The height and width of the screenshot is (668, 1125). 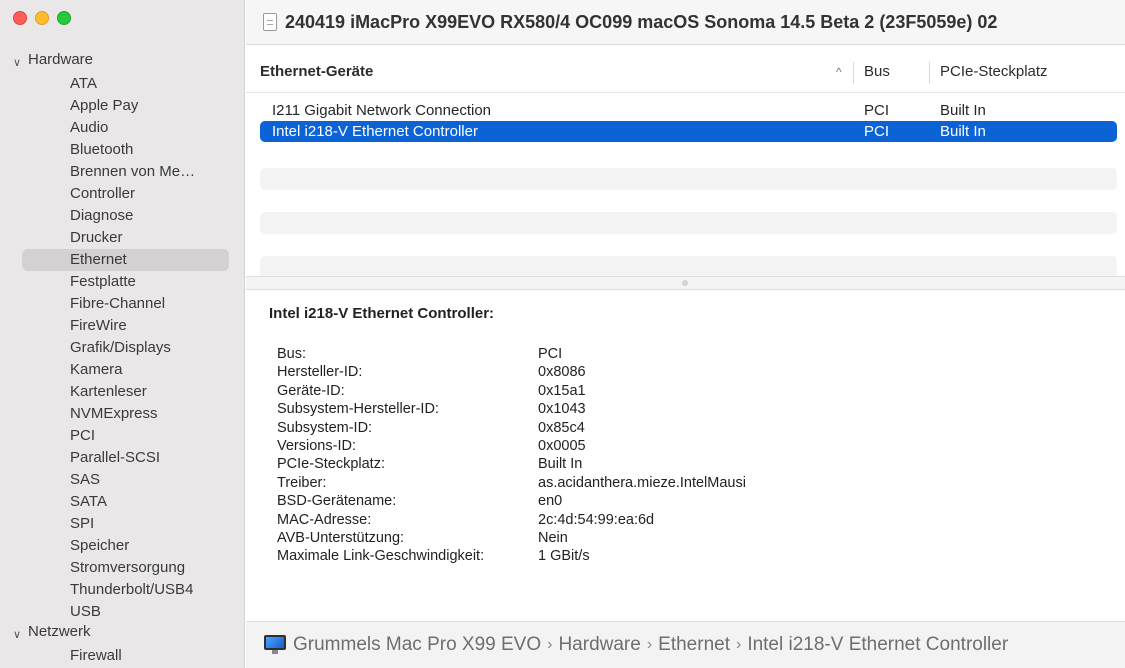 I want to click on property-key: PCIe-Steckplatz:, so click(x=331, y=464).